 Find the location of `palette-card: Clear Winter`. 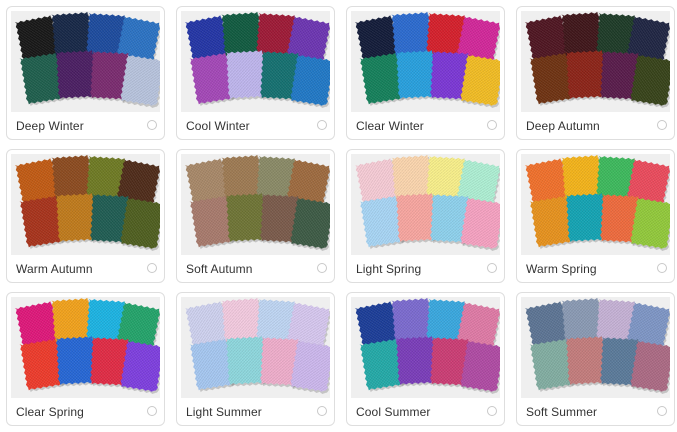

palette-card: Clear Winter is located at coordinates (425, 73).